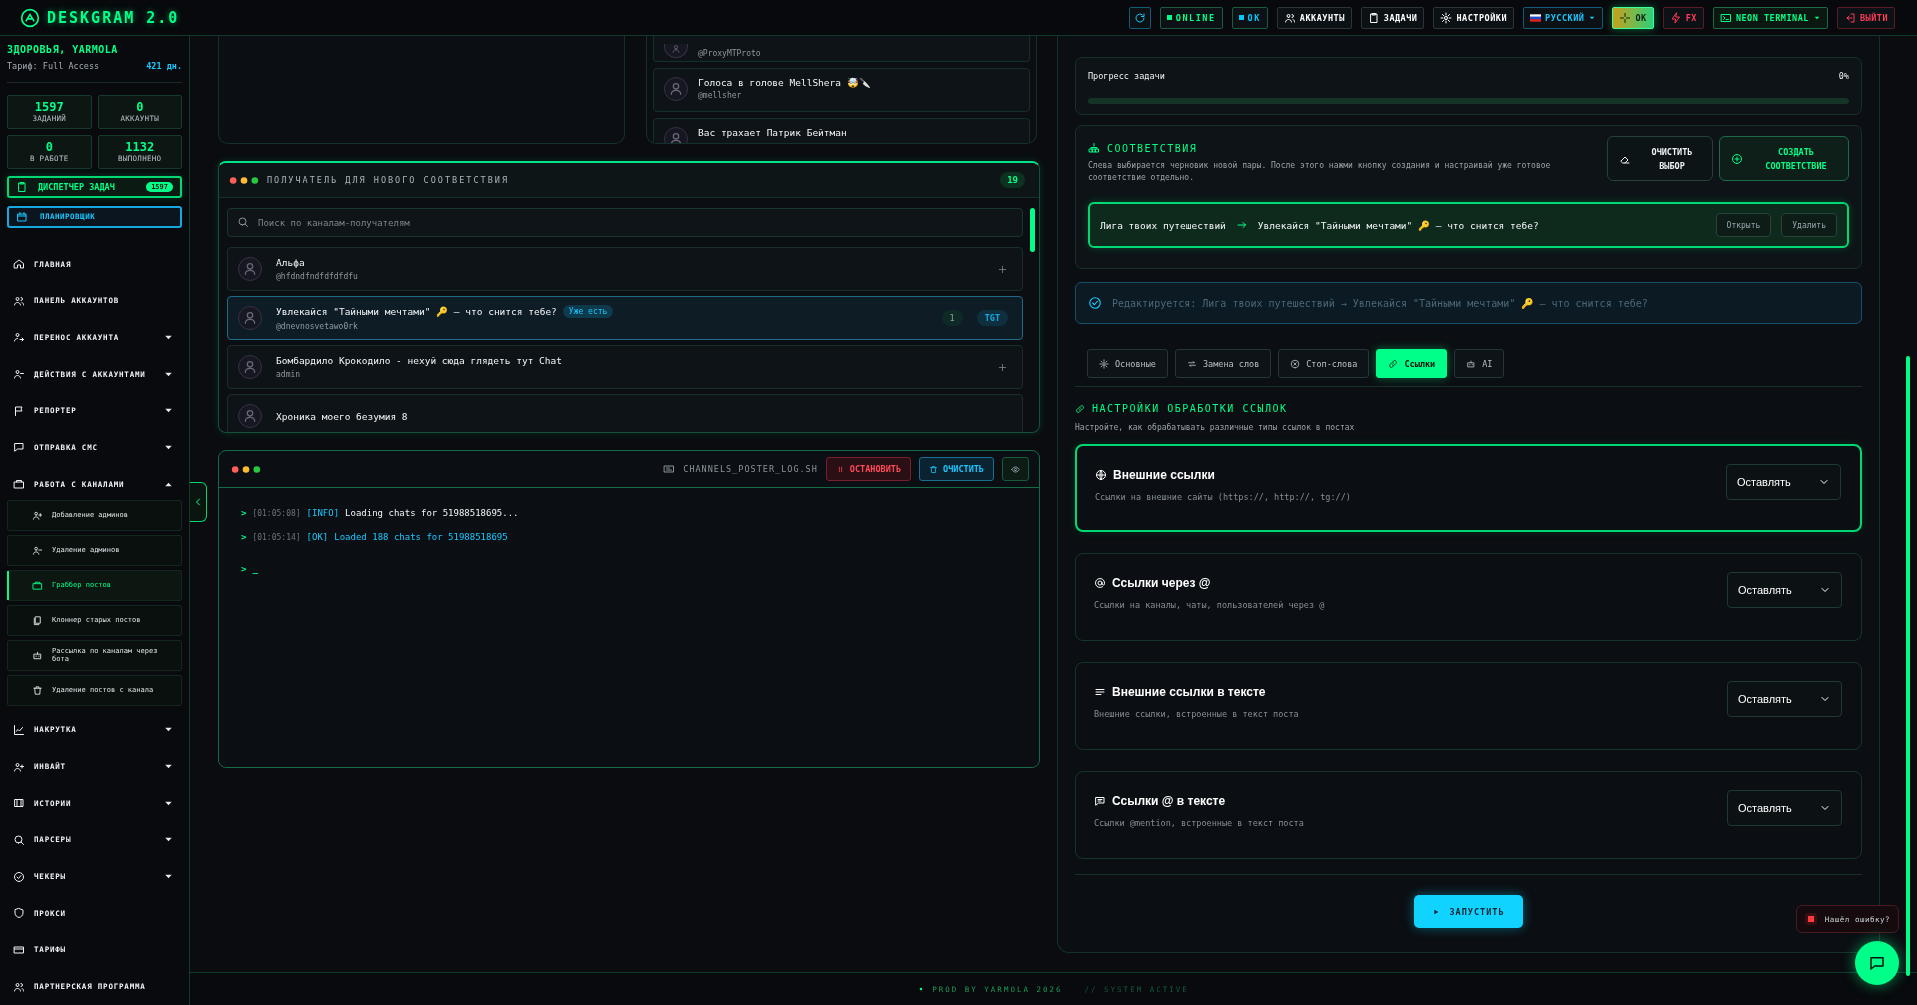 The width and height of the screenshot is (1917, 1005). I want to click on status-indicator: OK, so click(1249, 17).